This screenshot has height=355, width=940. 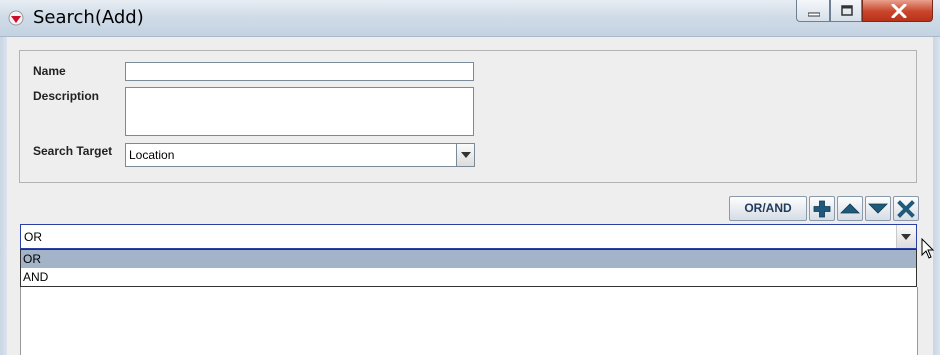 I want to click on move-up-icon, so click(x=850, y=208).